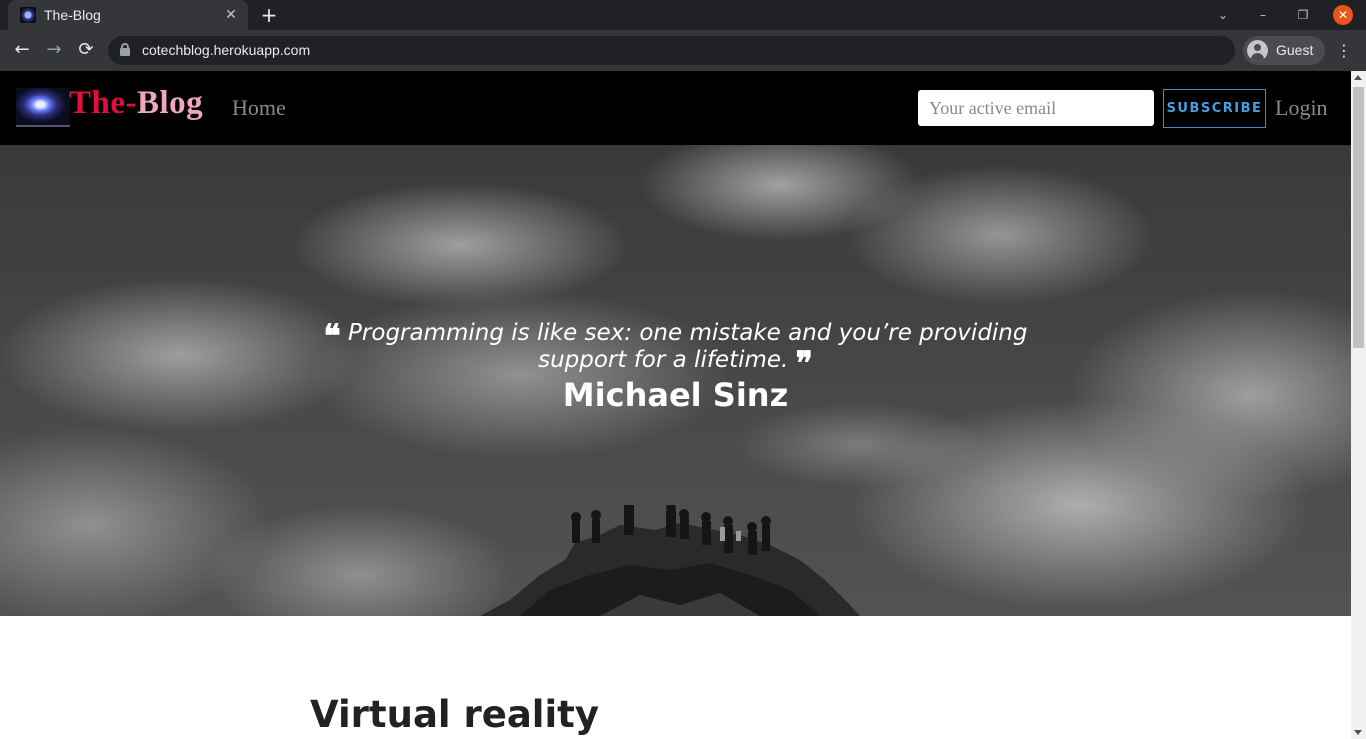 The height and width of the screenshot is (739, 1366). What do you see at coordinates (1214, 108) in the screenshot?
I see `subscribe-button: SUBSCRIBE` at bounding box center [1214, 108].